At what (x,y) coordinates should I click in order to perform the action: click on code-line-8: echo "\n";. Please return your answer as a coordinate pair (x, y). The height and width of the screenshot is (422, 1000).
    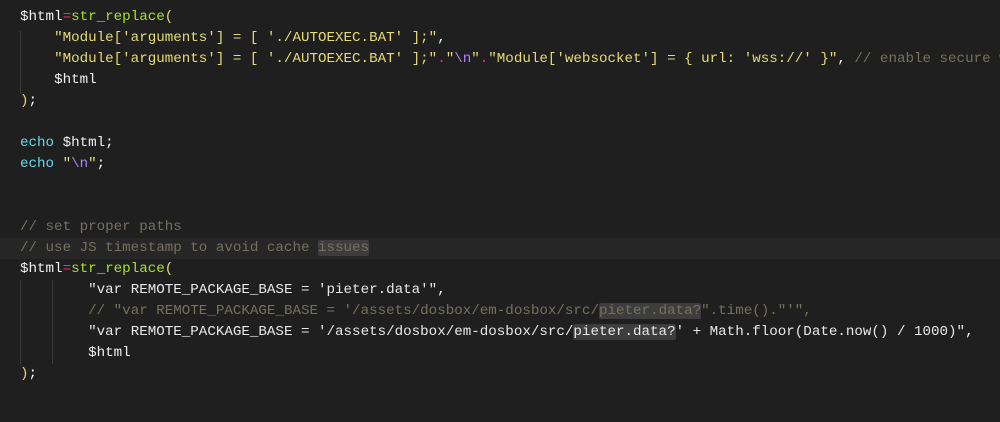
    Looking at the image, I should click on (62, 164).